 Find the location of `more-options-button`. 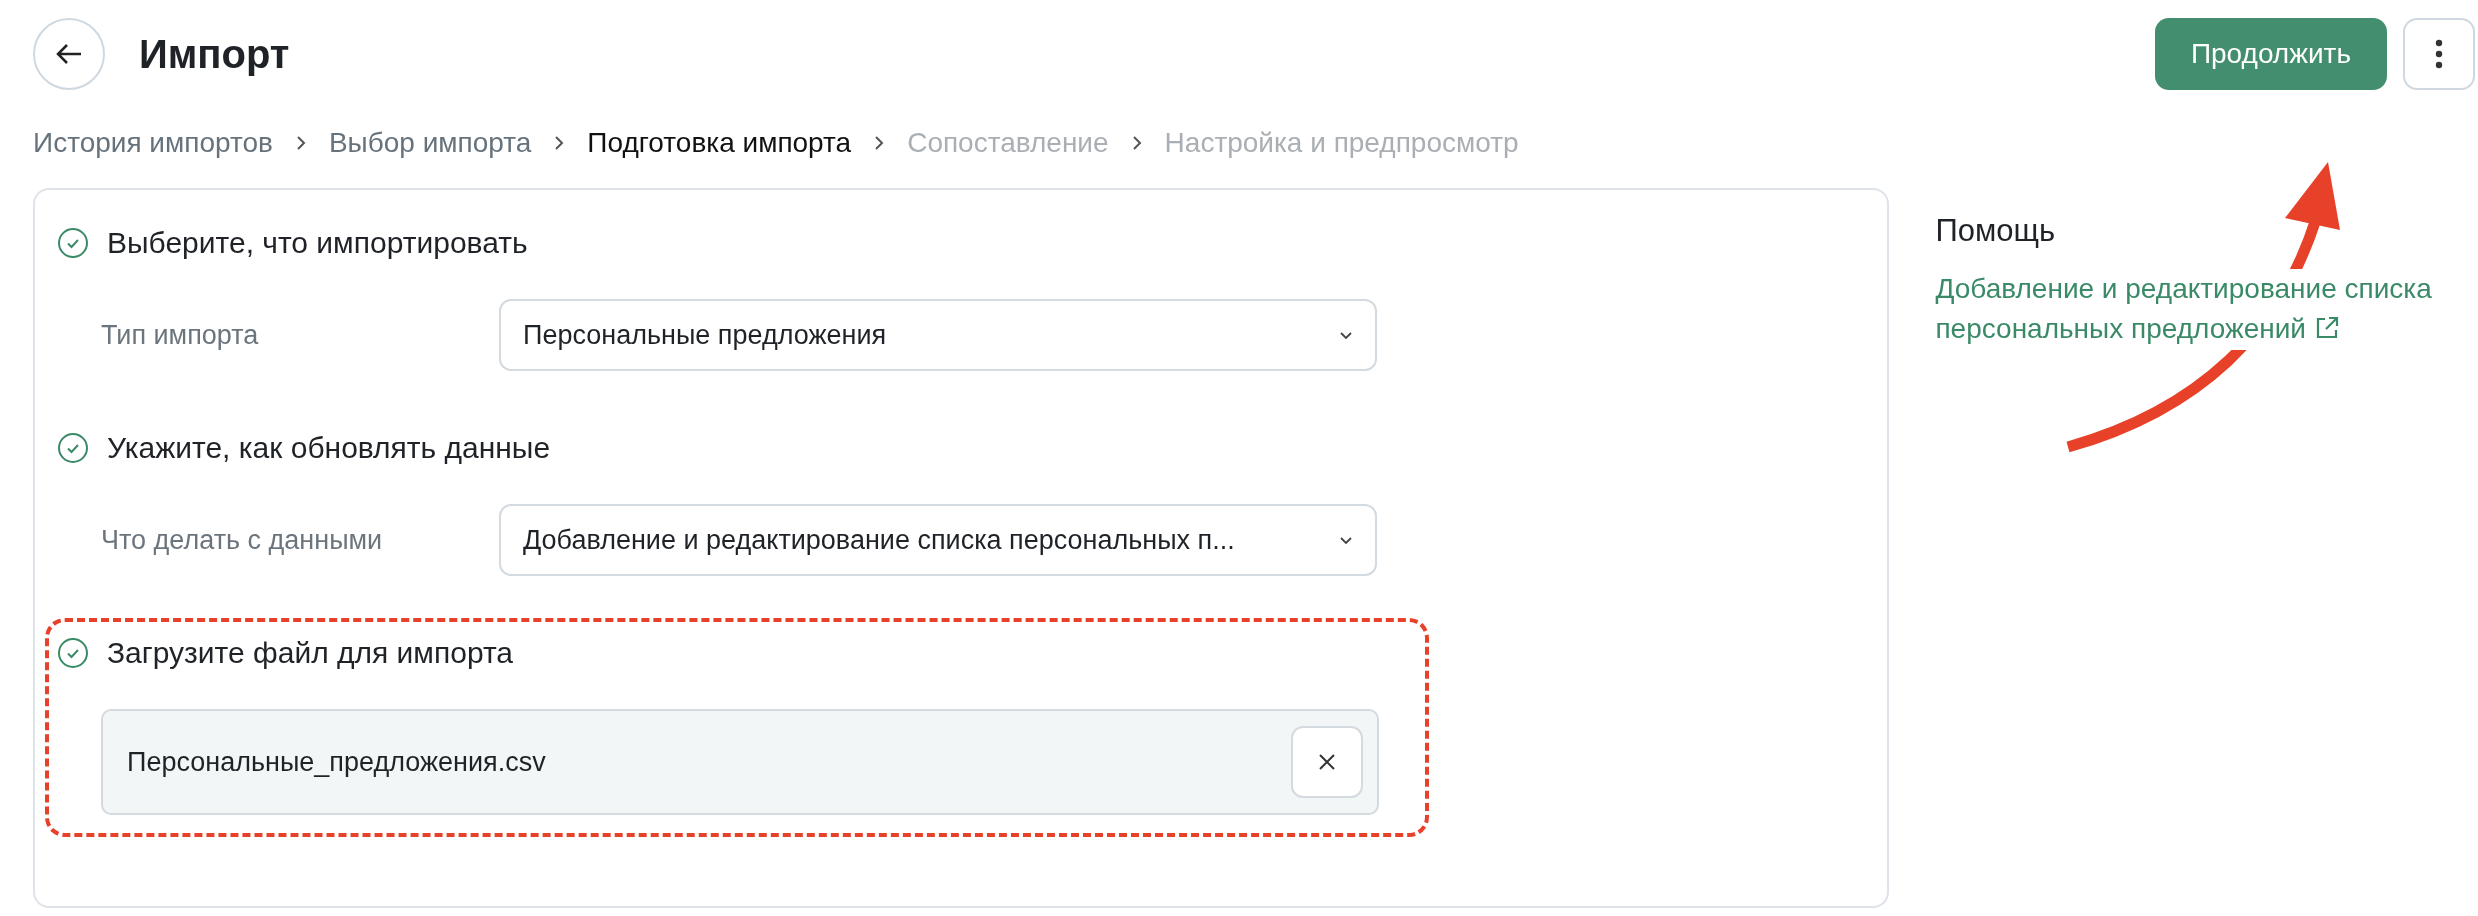

more-options-button is located at coordinates (2439, 54).